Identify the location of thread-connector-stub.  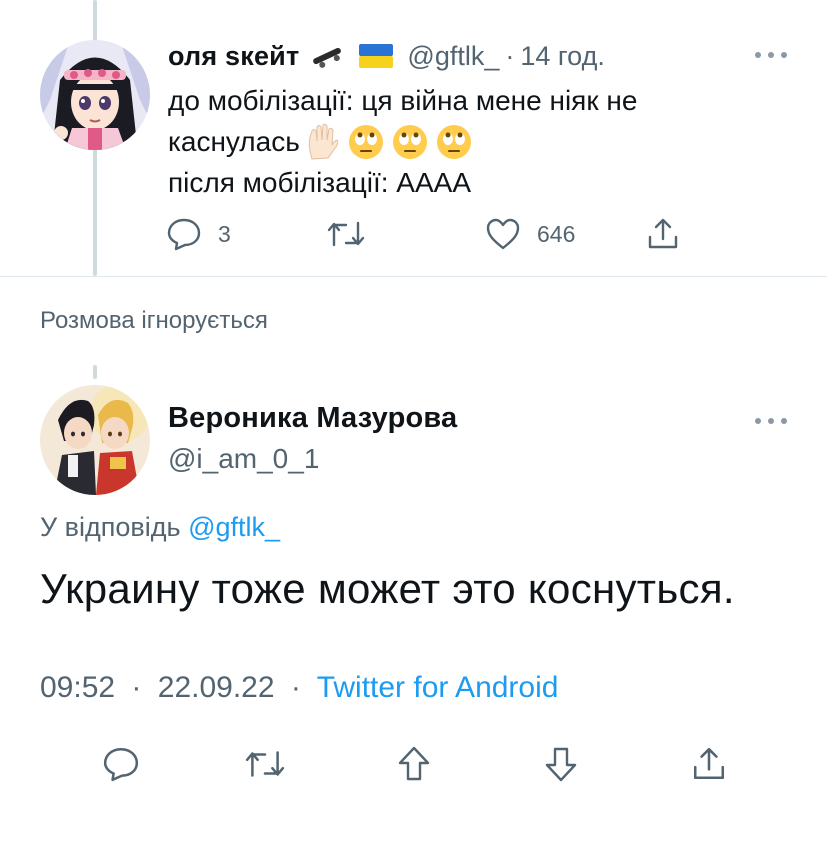
(95, 372).